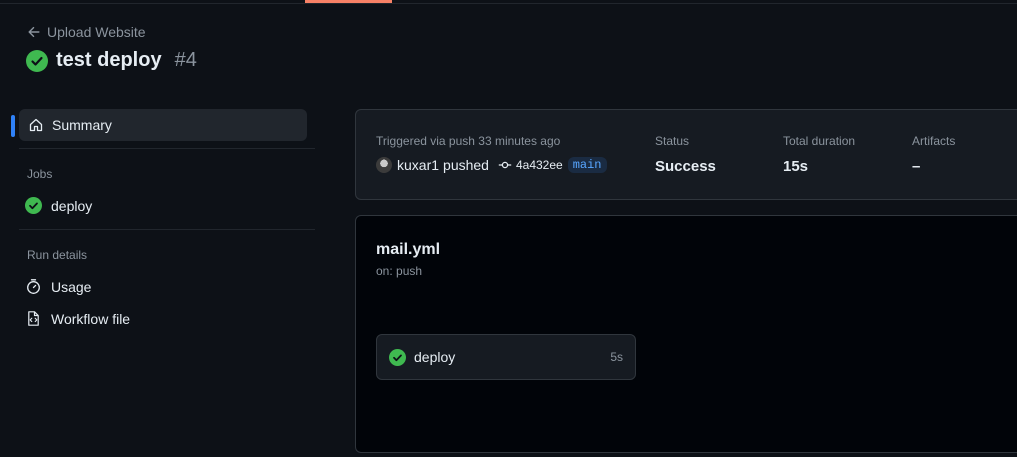 This screenshot has height=457, width=1017. I want to click on actor-action: pushed, so click(466, 165).